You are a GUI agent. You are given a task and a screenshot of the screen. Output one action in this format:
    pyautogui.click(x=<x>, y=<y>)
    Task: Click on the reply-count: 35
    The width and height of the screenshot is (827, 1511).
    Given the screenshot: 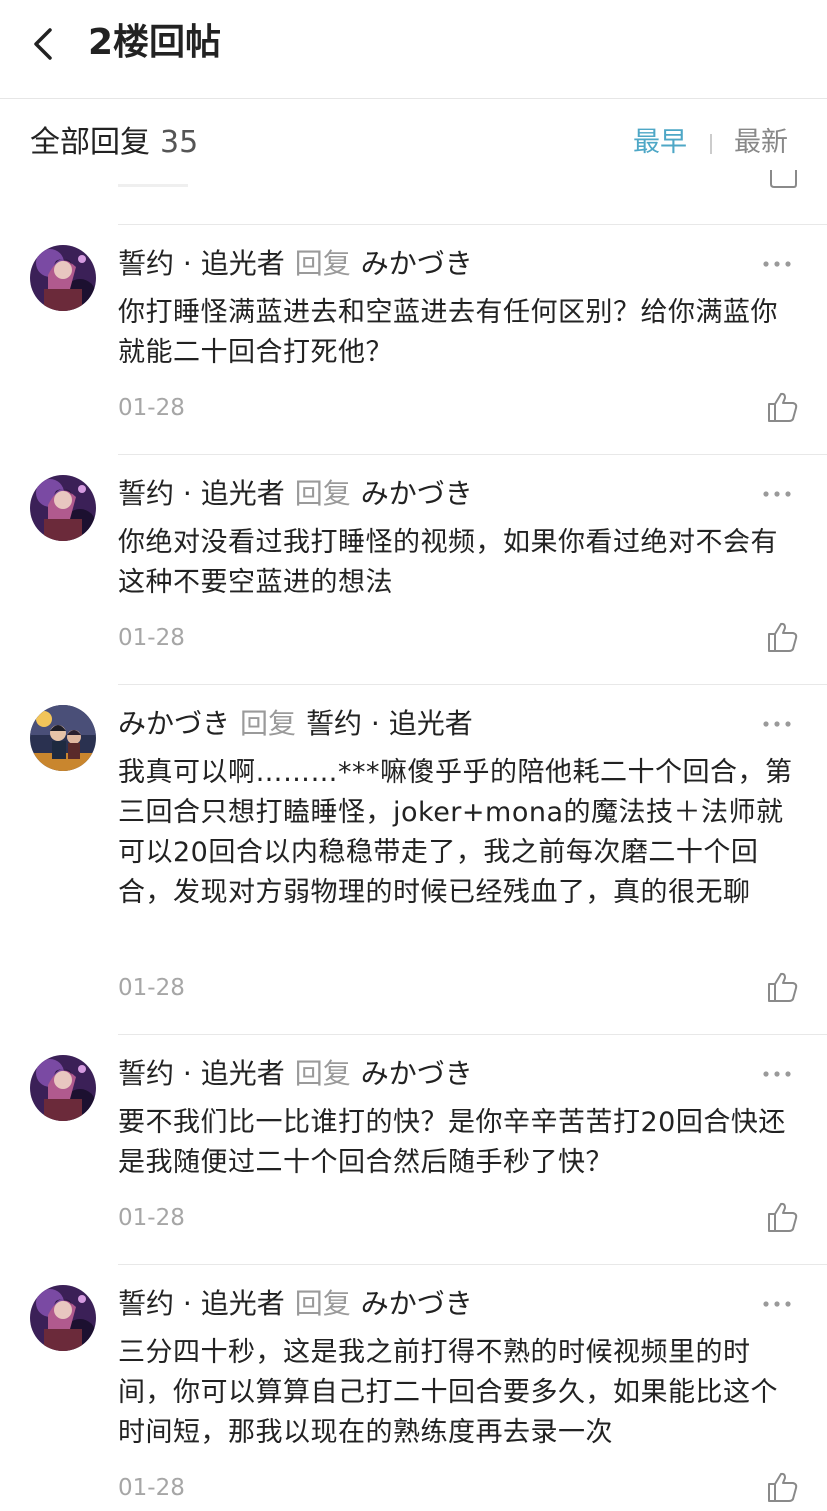 What is the action you would take?
    pyautogui.click(x=179, y=142)
    